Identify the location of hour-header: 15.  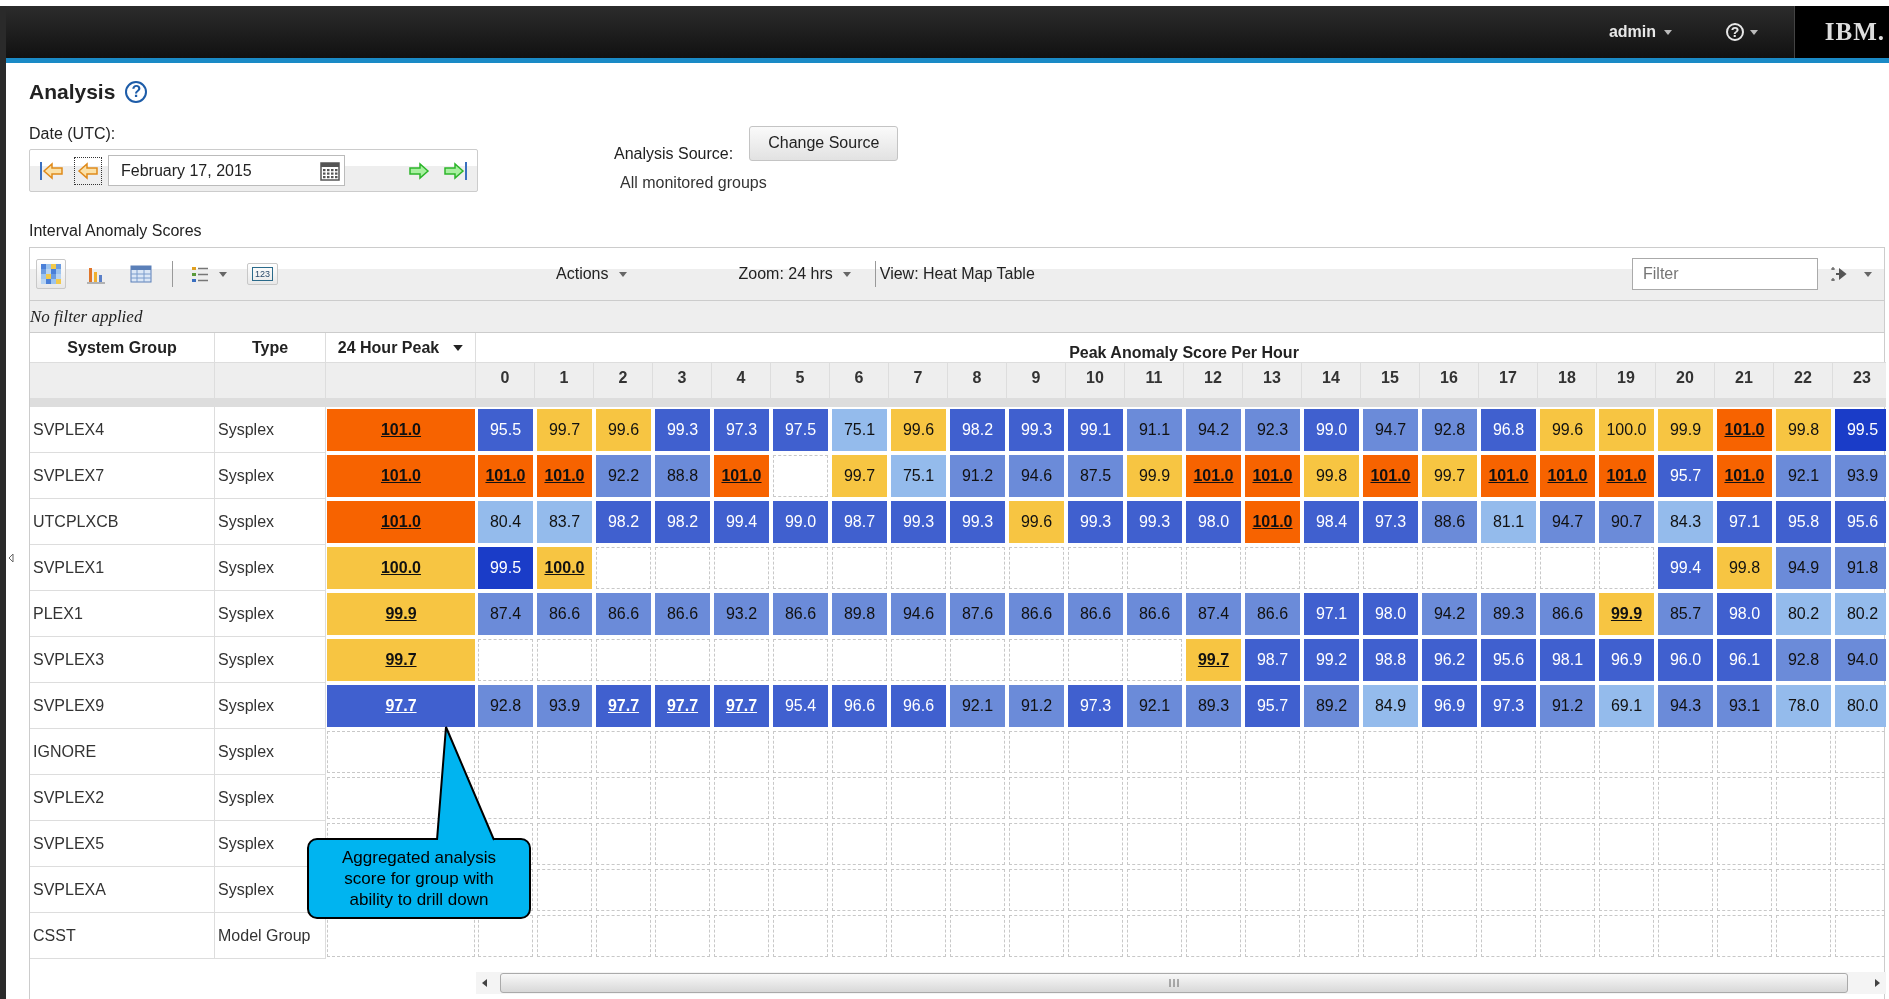
(1390, 384).